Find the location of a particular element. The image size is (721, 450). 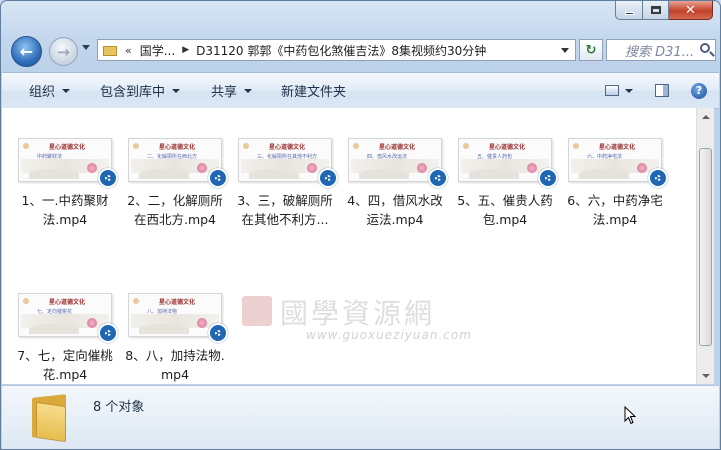

new-folder-button: 新建文件夹 is located at coordinates (313, 90).